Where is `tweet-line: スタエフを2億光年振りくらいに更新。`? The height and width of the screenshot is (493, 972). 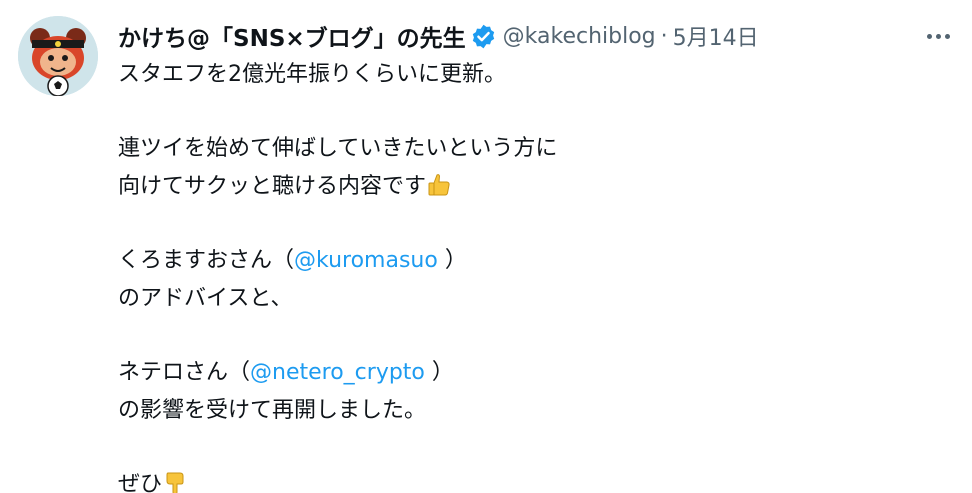 tweet-line: スタエフを2億光年振りくらいに更新。 is located at coordinates (312, 74).